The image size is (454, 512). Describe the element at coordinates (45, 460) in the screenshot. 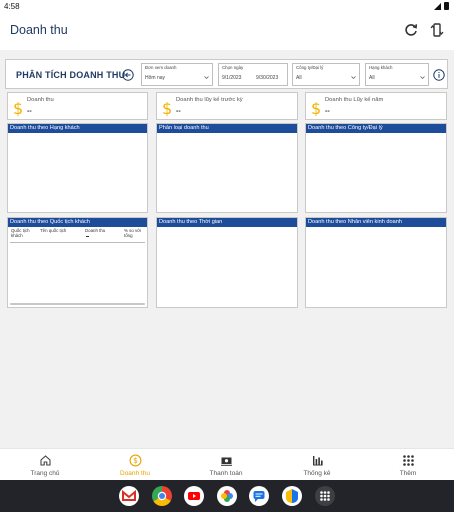

I see `home-icon` at that location.